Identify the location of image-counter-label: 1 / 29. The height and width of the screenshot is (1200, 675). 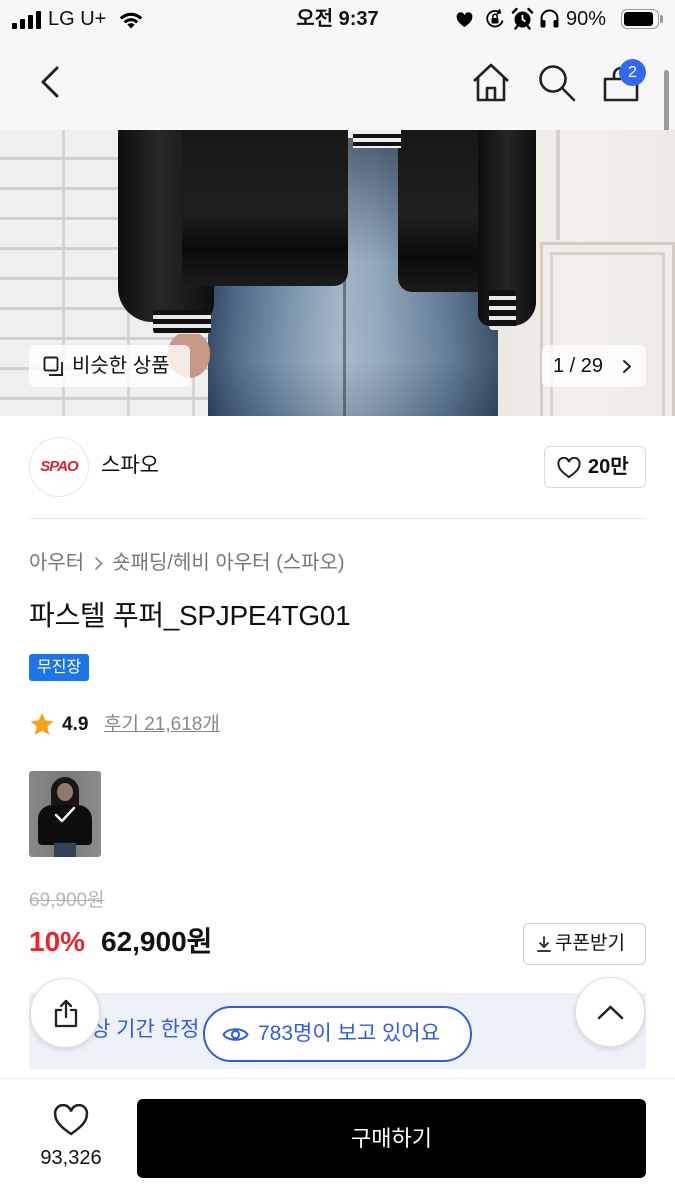
(578, 366).